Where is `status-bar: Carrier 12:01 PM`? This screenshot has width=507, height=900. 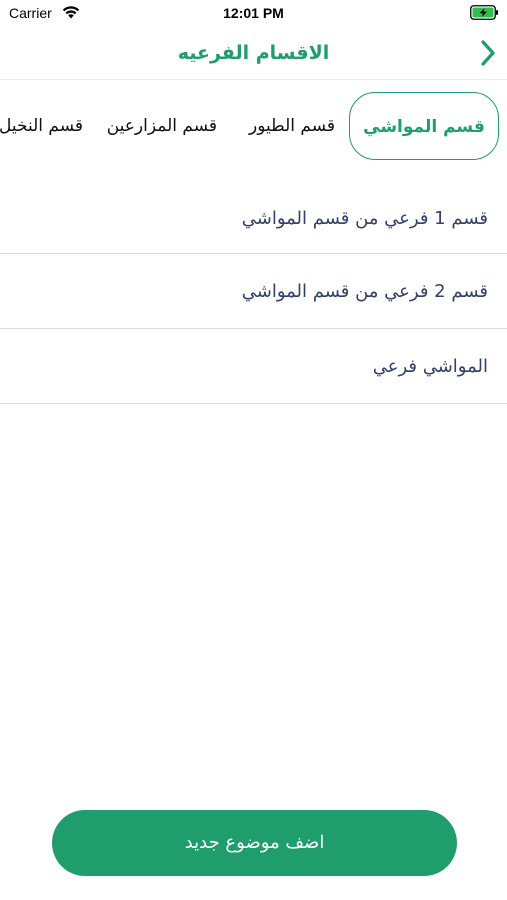
status-bar: Carrier 12:01 PM is located at coordinates (253, 14).